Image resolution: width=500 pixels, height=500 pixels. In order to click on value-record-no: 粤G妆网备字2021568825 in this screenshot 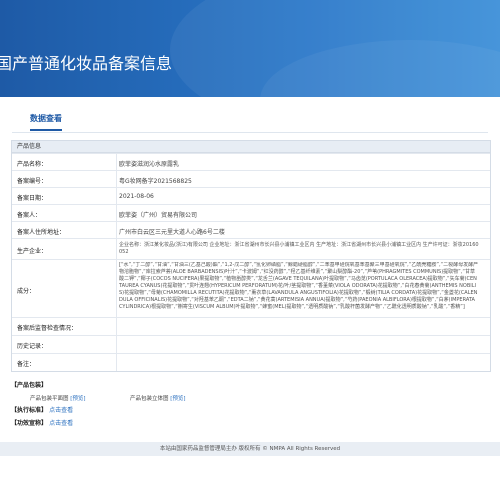, I will do `click(155, 181)`.